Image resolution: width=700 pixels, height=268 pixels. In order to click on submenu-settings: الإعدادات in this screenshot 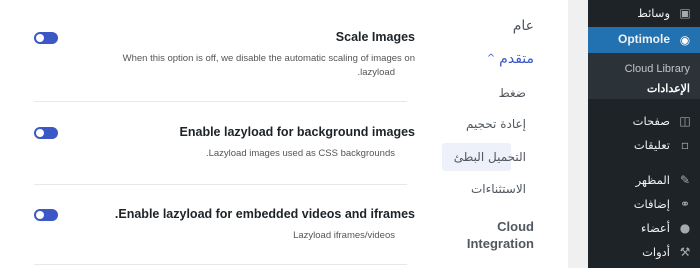, I will do `click(668, 88)`.